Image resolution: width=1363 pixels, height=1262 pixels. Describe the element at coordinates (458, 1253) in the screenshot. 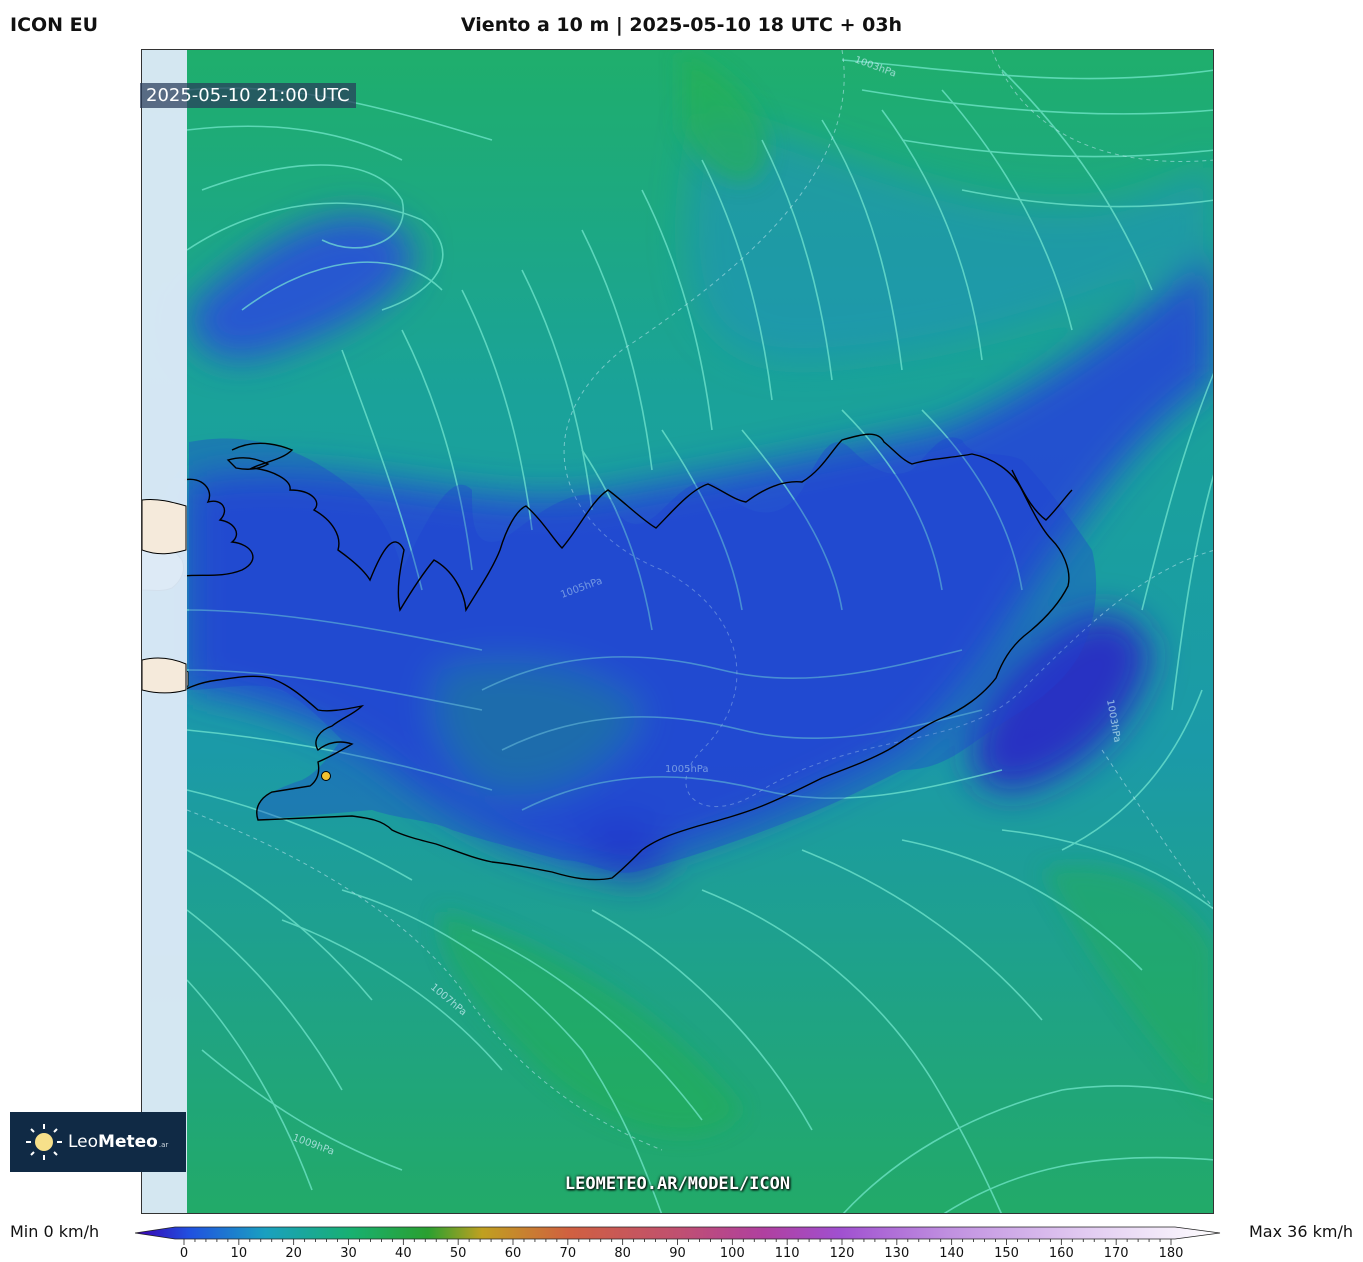

I see `colorbar-tick-label: 50` at that location.